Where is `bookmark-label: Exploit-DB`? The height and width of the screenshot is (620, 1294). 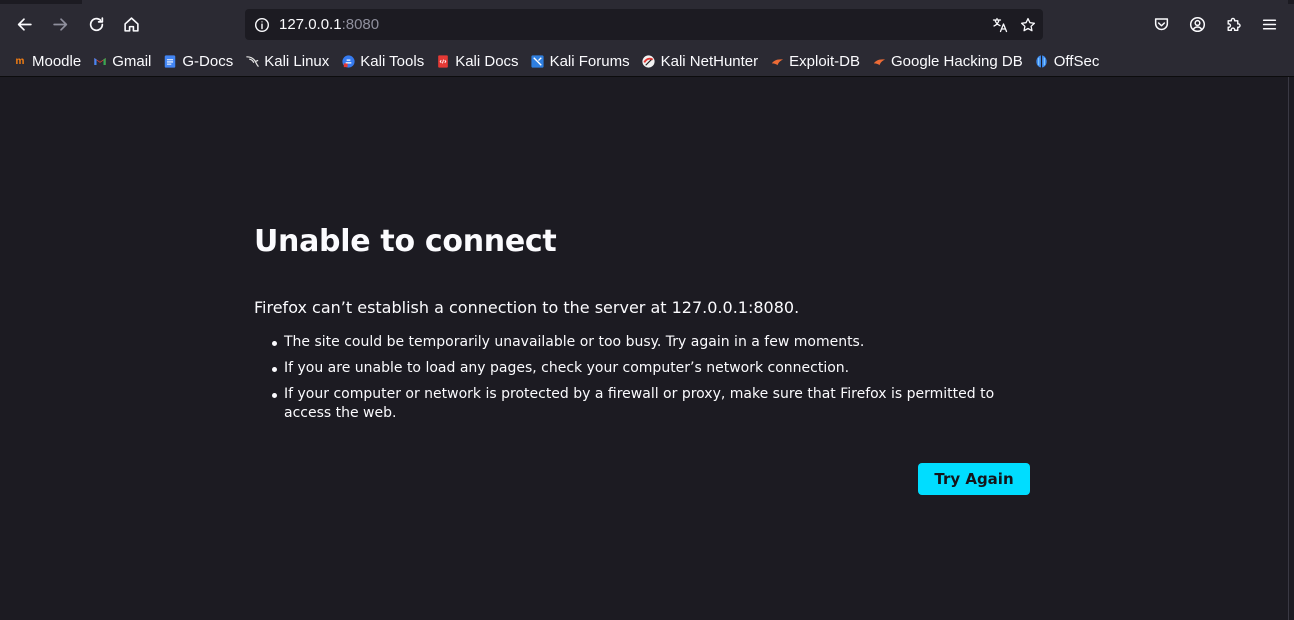
bookmark-label: Exploit-DB is located at coordinates (824, 61).